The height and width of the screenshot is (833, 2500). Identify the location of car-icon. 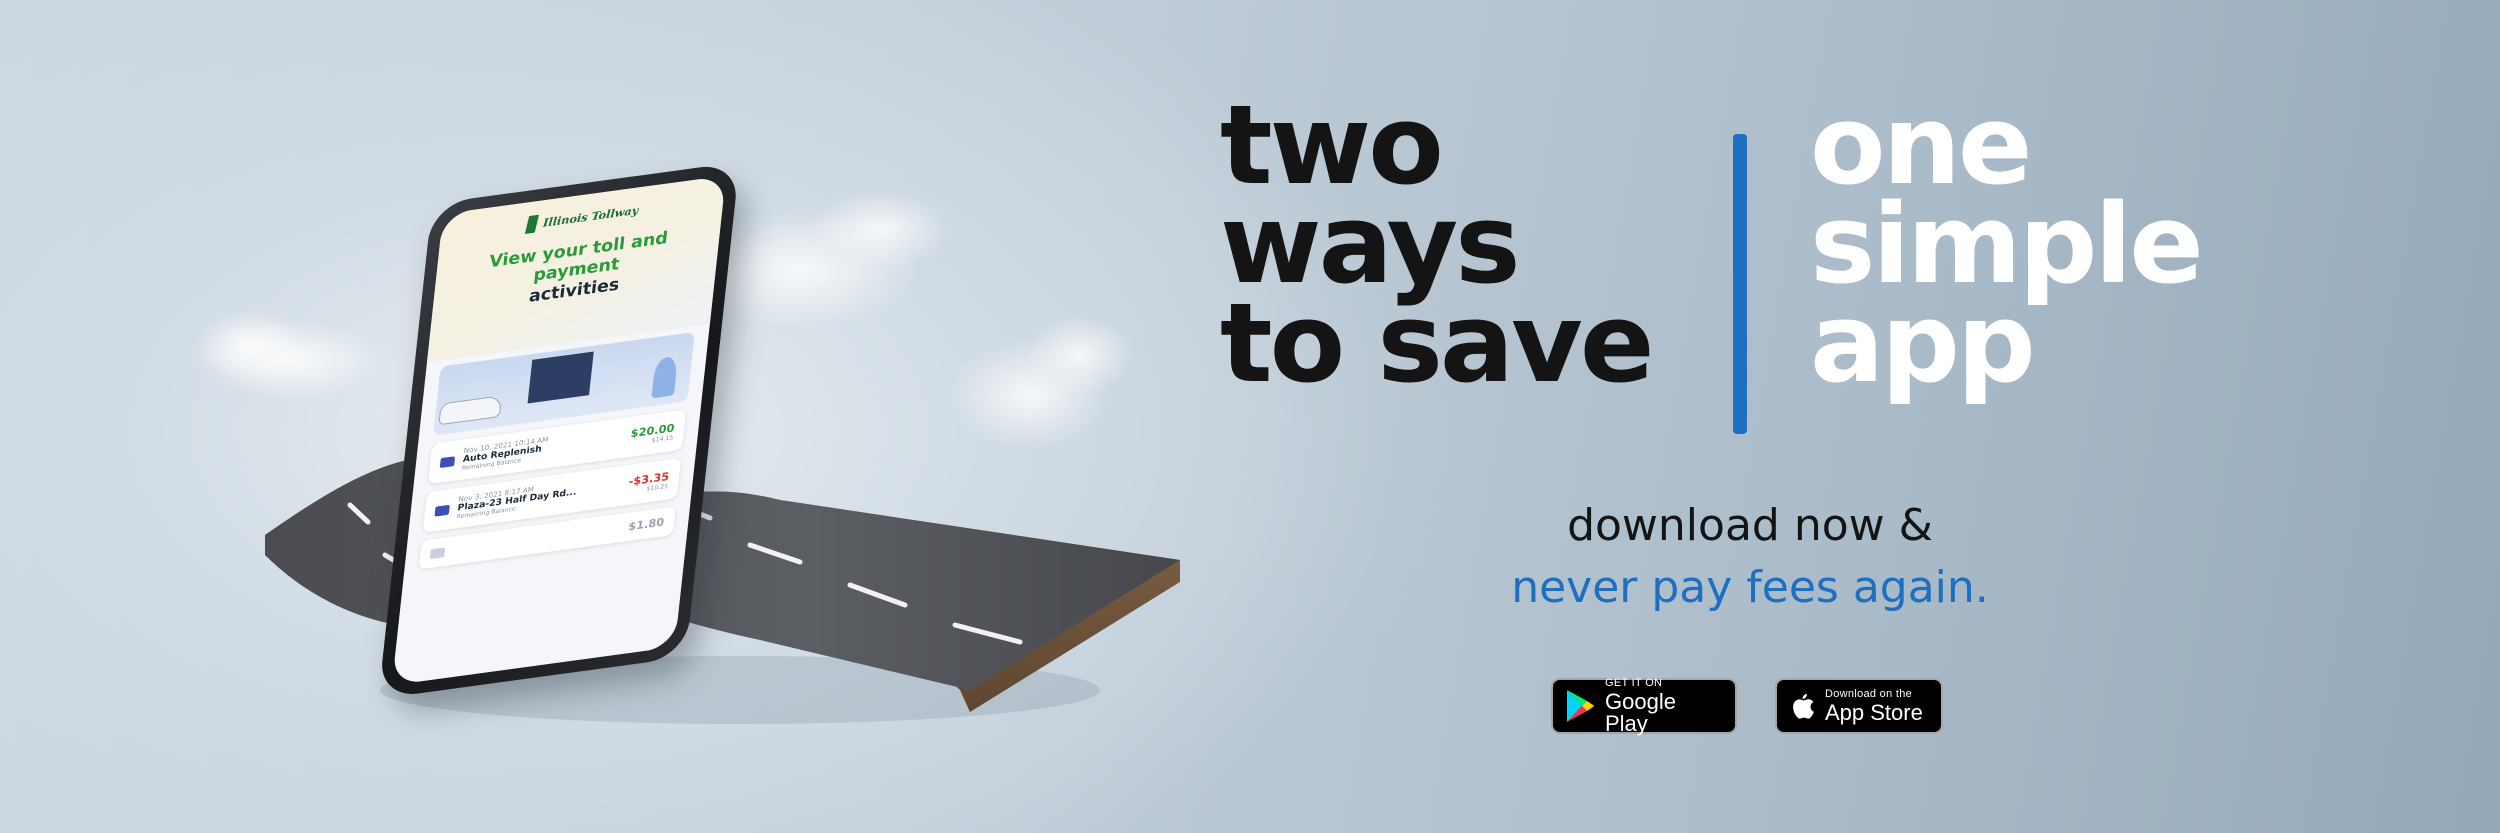
(442, 510).